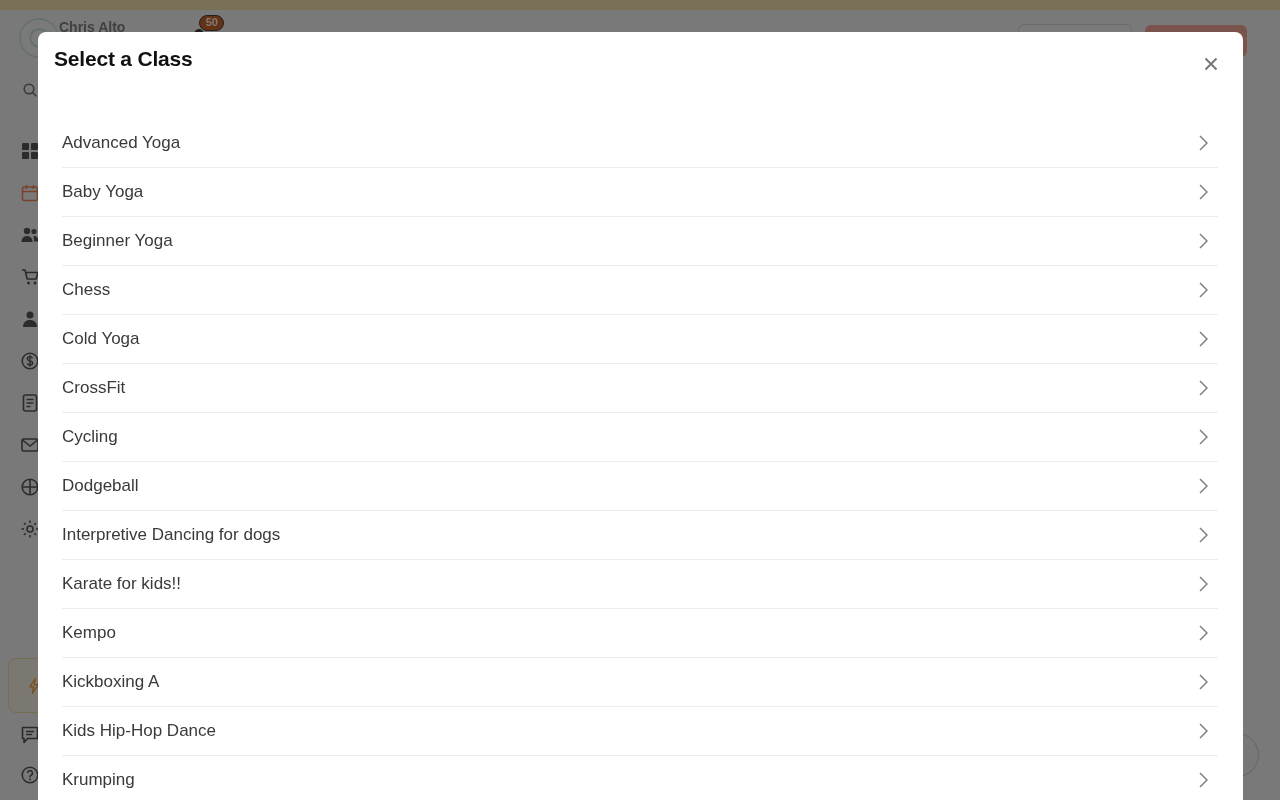  I want to click on notification-count: 50, so click(212, 23).